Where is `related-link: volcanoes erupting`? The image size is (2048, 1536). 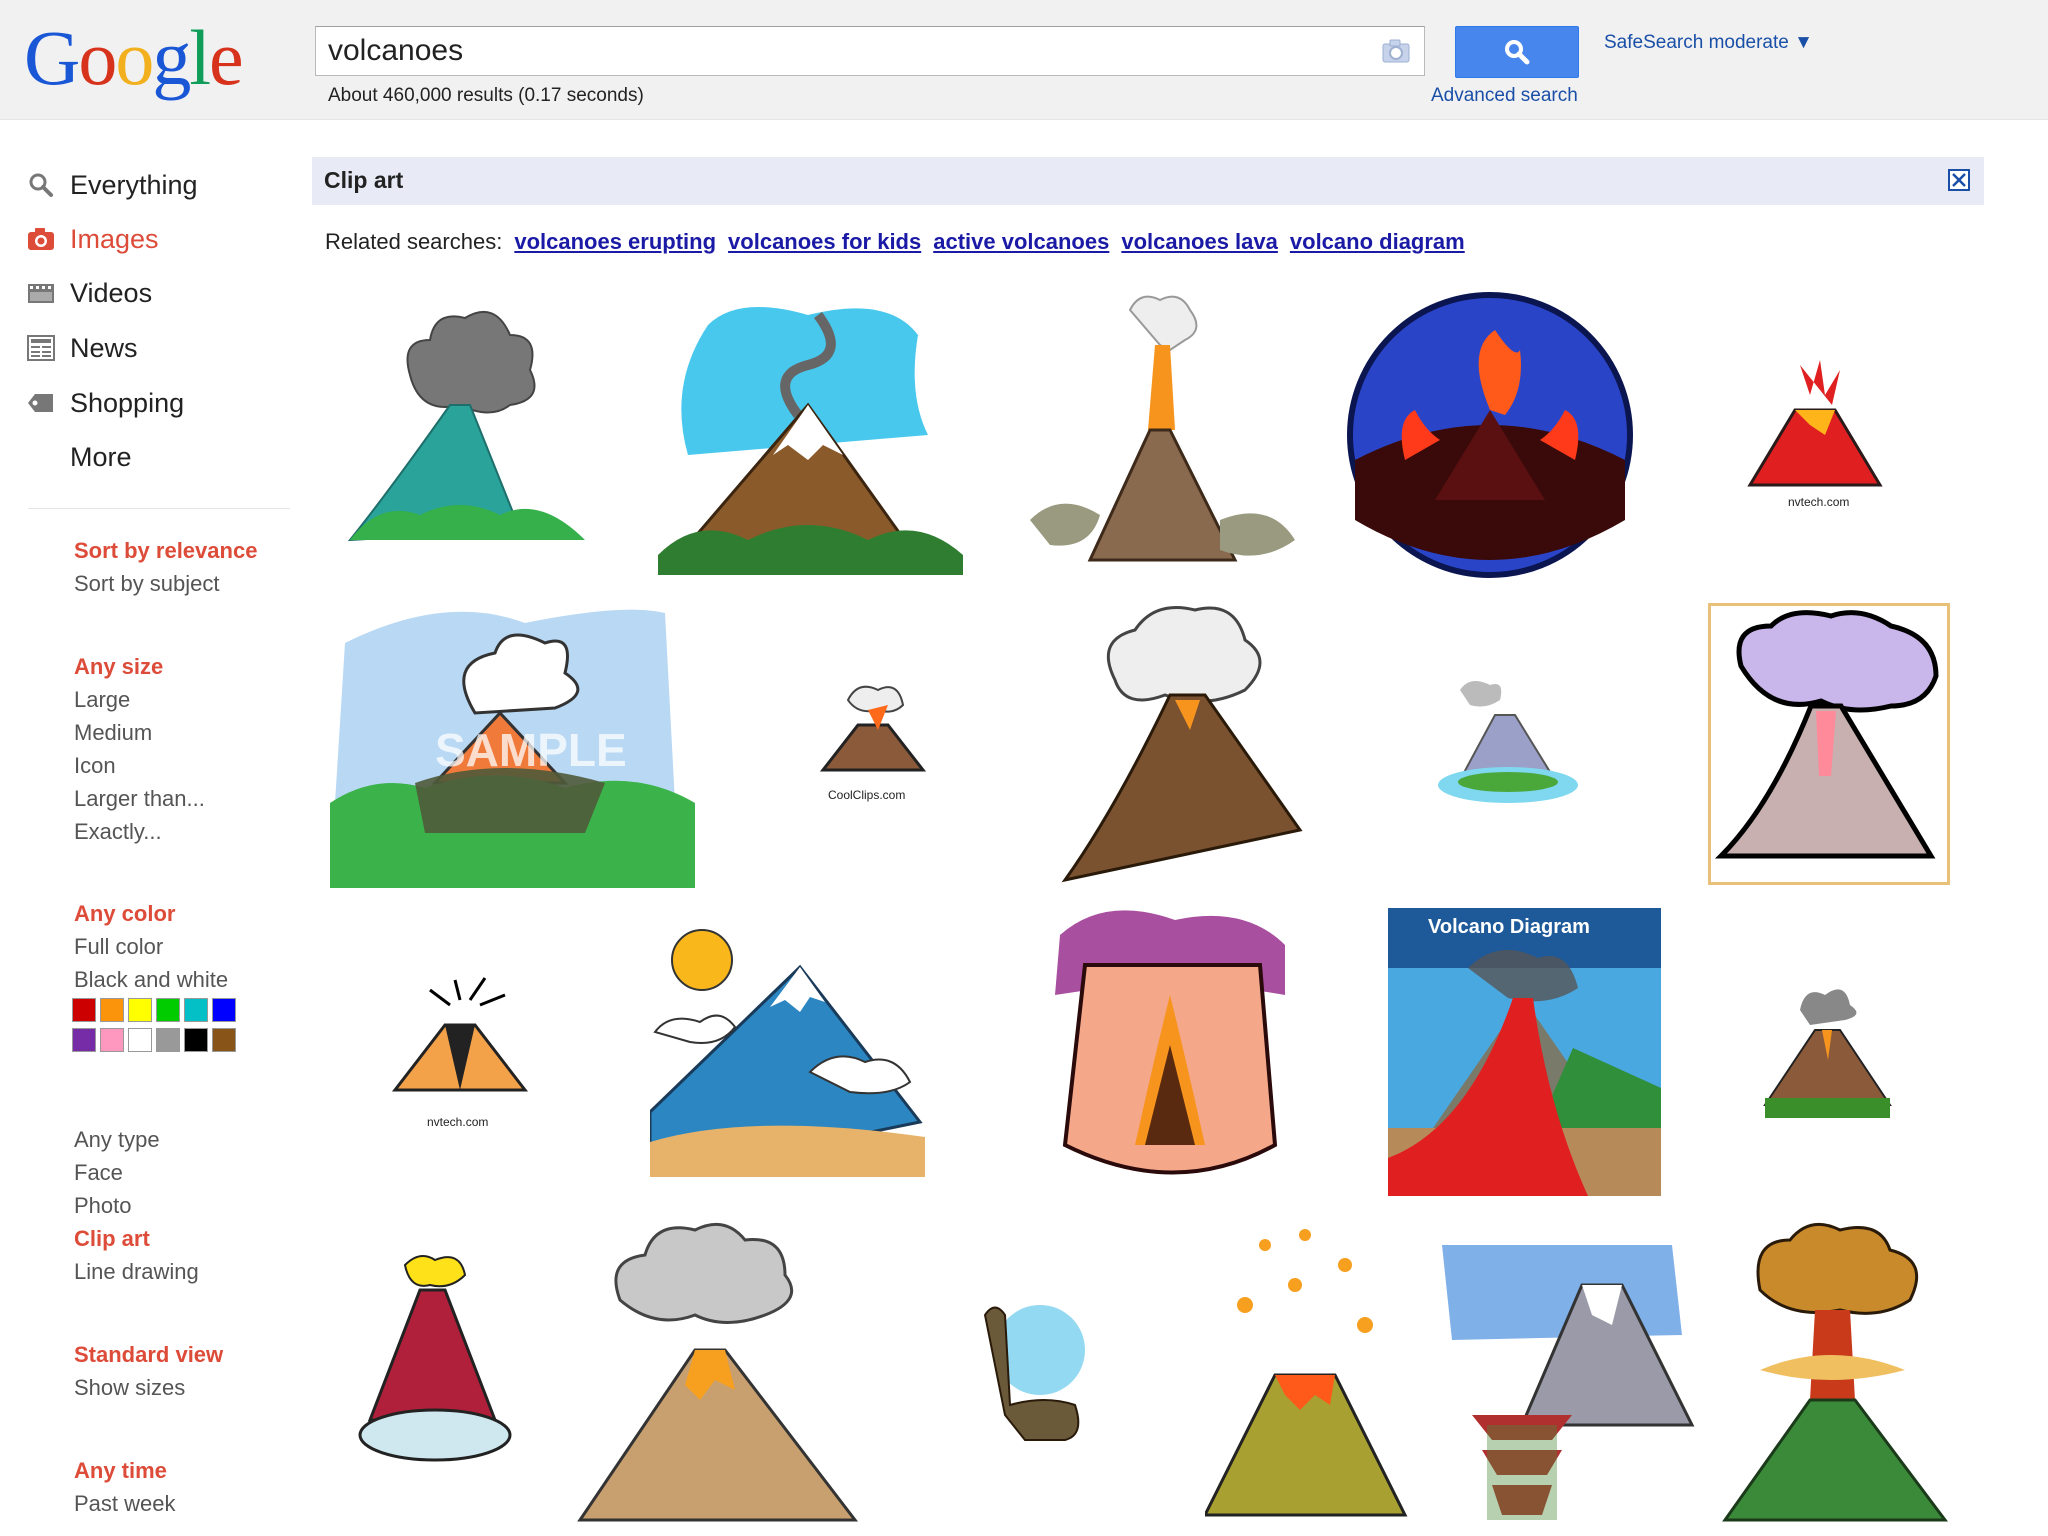
related-link: volcanoes erupting is located at coordinates (615, 241).